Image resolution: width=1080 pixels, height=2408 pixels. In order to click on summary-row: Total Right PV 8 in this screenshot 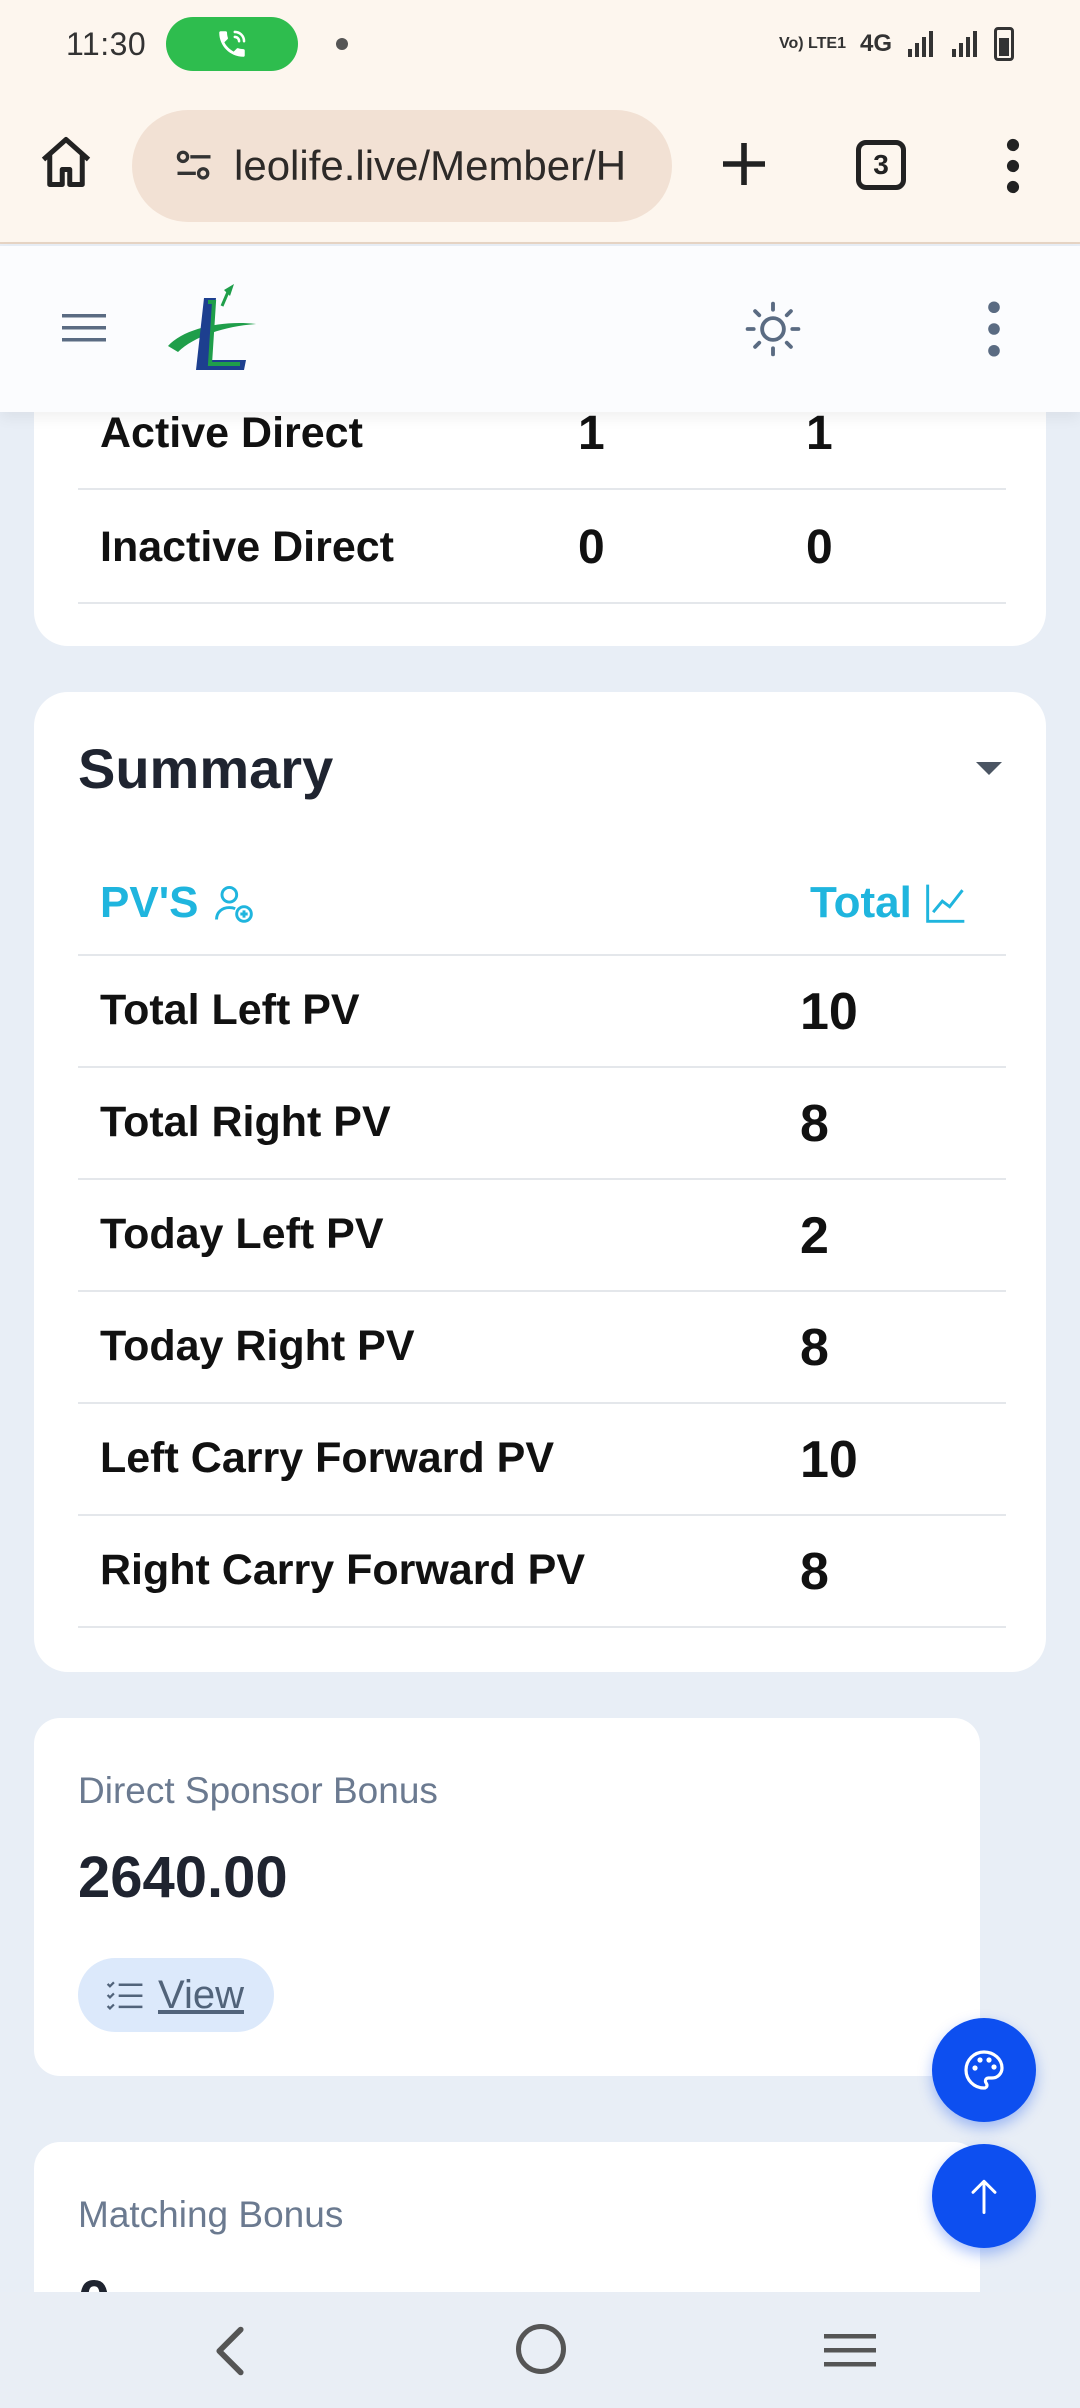, I will do `click(542, 1124)`.